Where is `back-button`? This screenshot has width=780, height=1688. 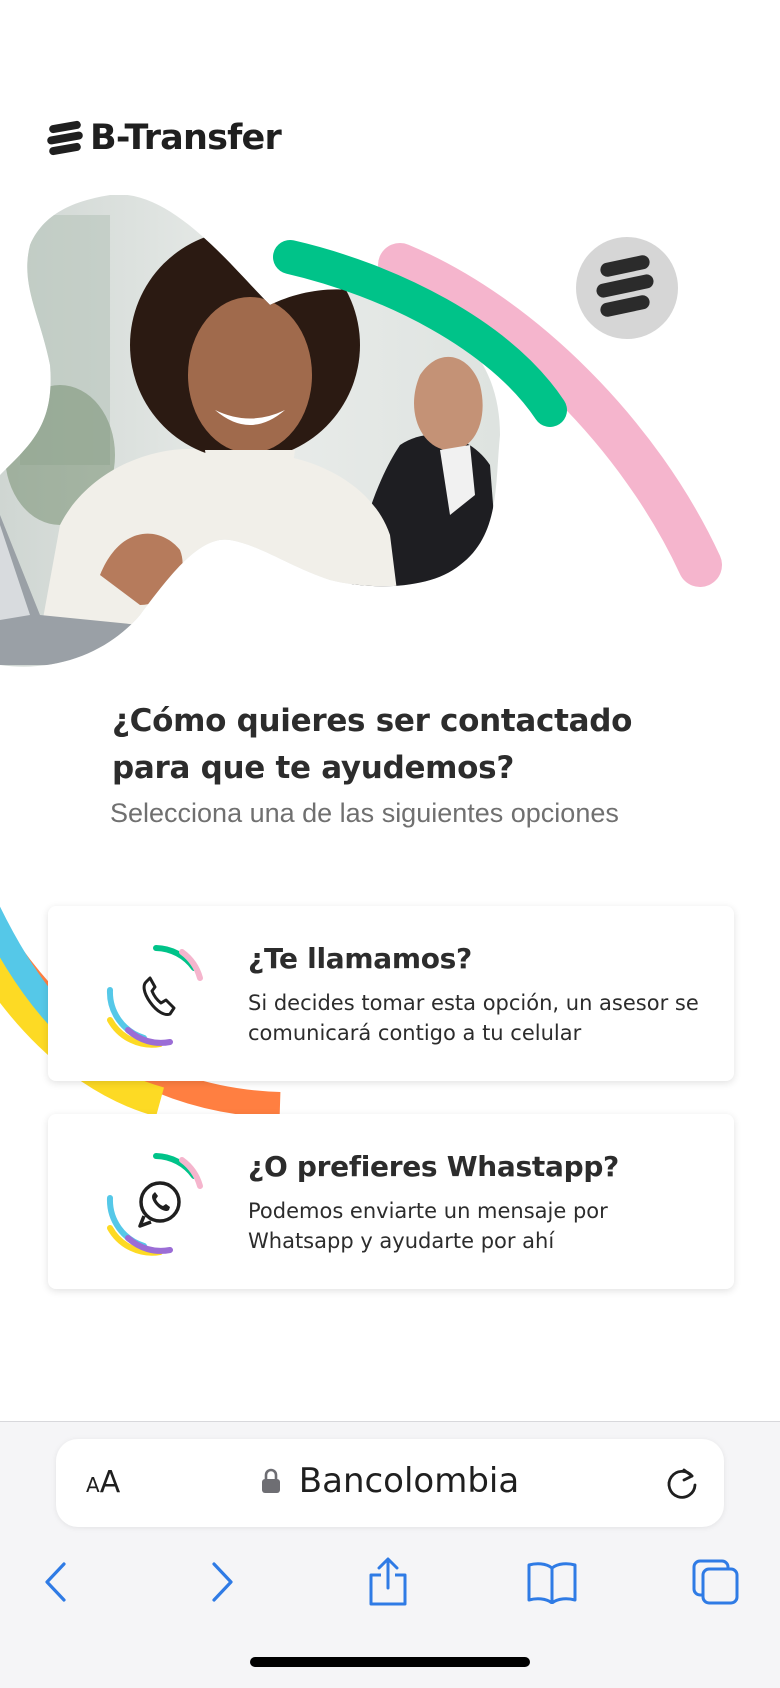 back-button is located at coordinates (56, 1582).